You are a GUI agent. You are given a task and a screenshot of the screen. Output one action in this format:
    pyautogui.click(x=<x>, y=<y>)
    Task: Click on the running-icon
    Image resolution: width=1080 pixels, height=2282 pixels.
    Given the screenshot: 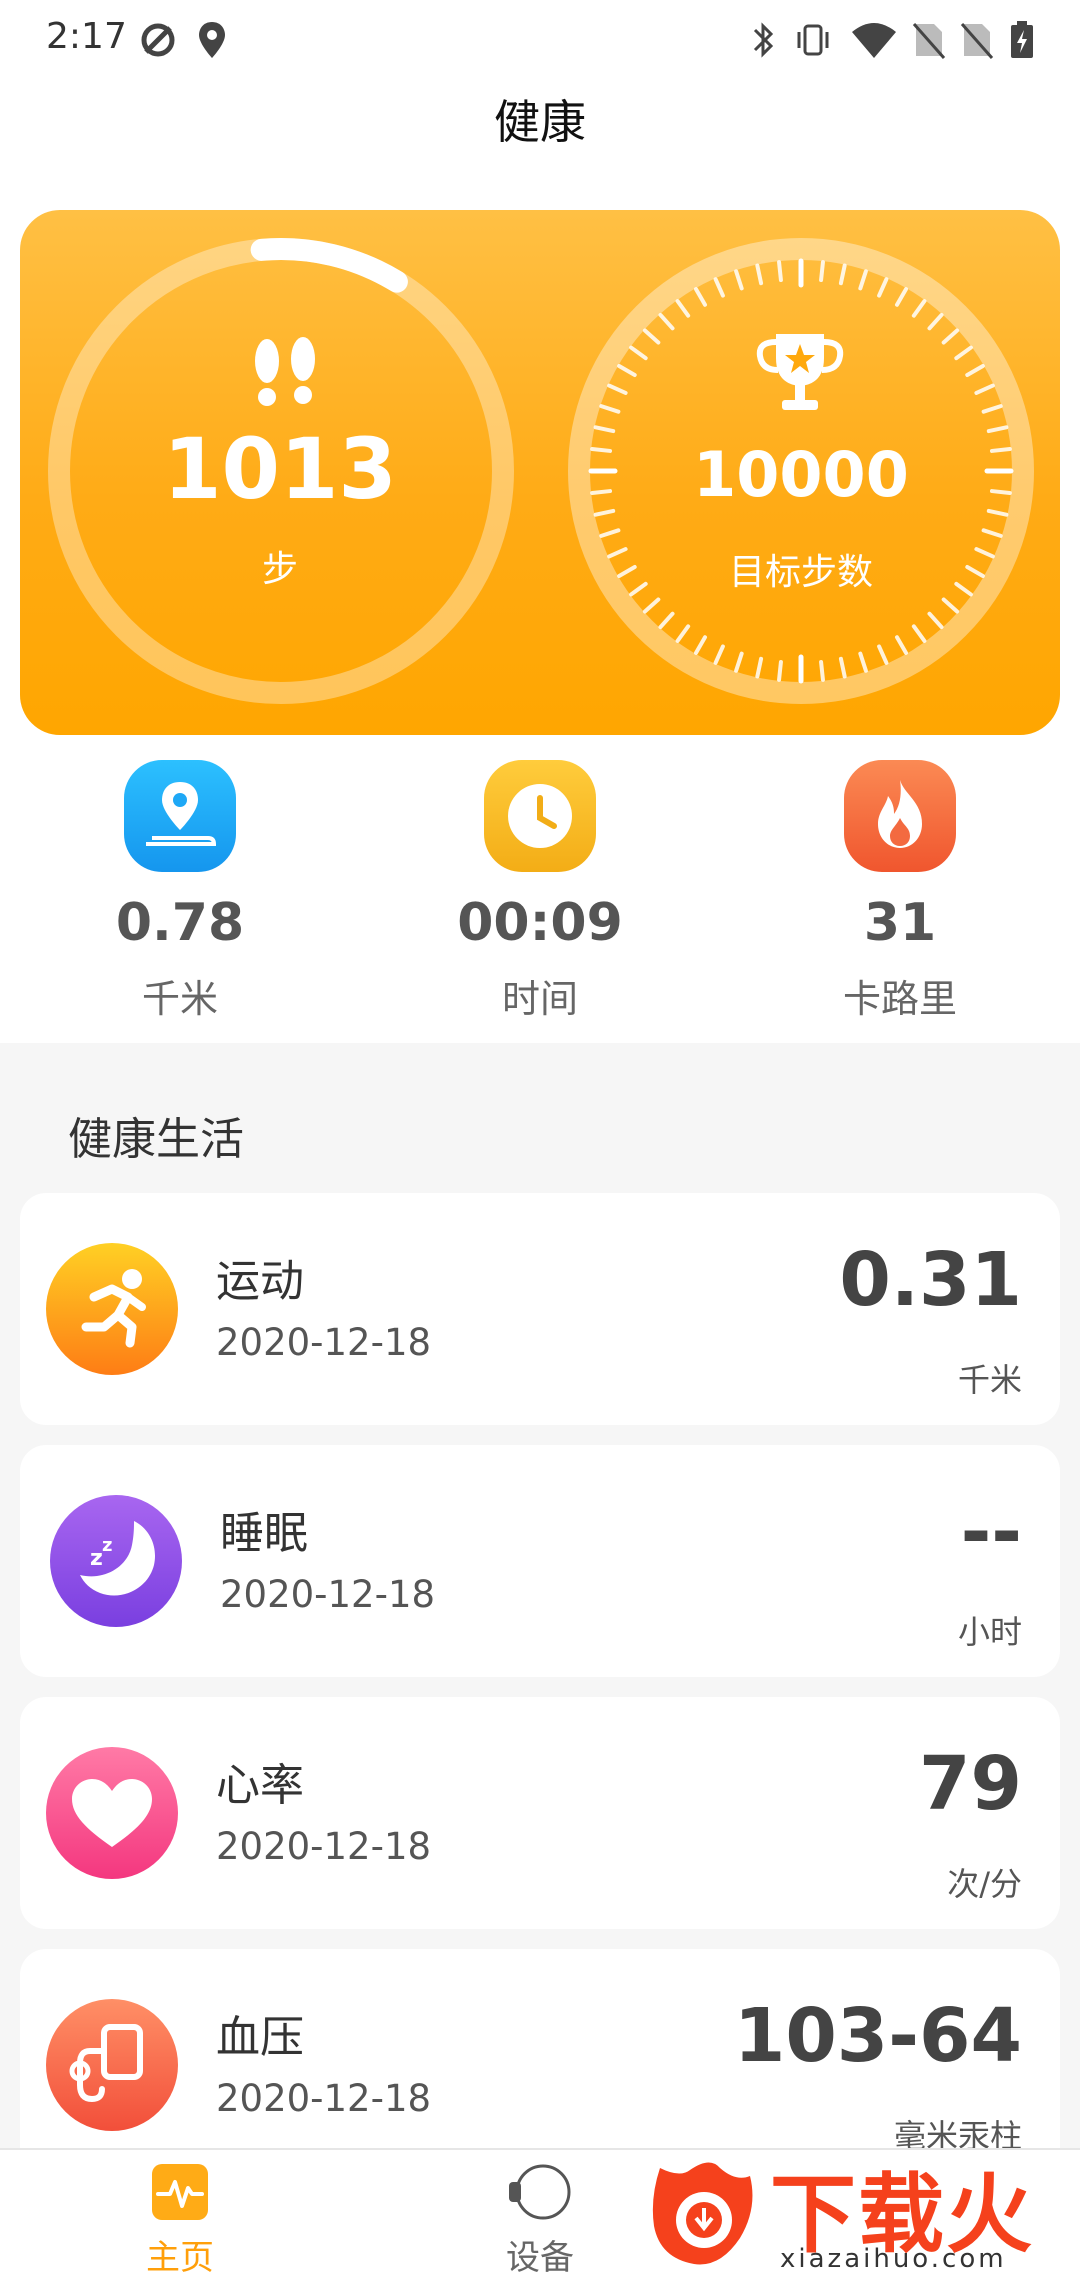 What is the action you would take?
    pyautogui.click(x=112, y=1309)
    